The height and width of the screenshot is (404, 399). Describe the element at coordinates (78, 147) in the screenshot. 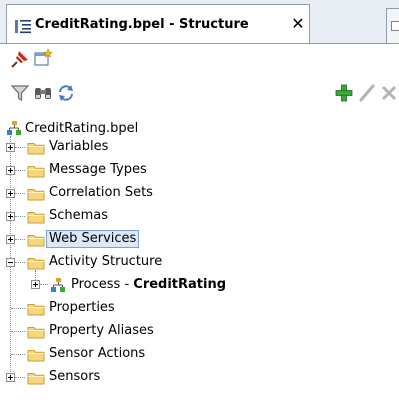

I see `tree-item-variables: Variables` at that location.